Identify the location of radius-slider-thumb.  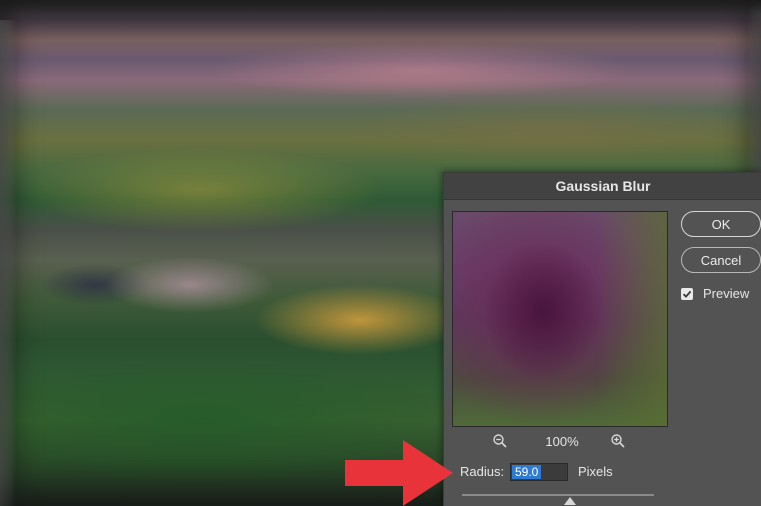
(570, 501).